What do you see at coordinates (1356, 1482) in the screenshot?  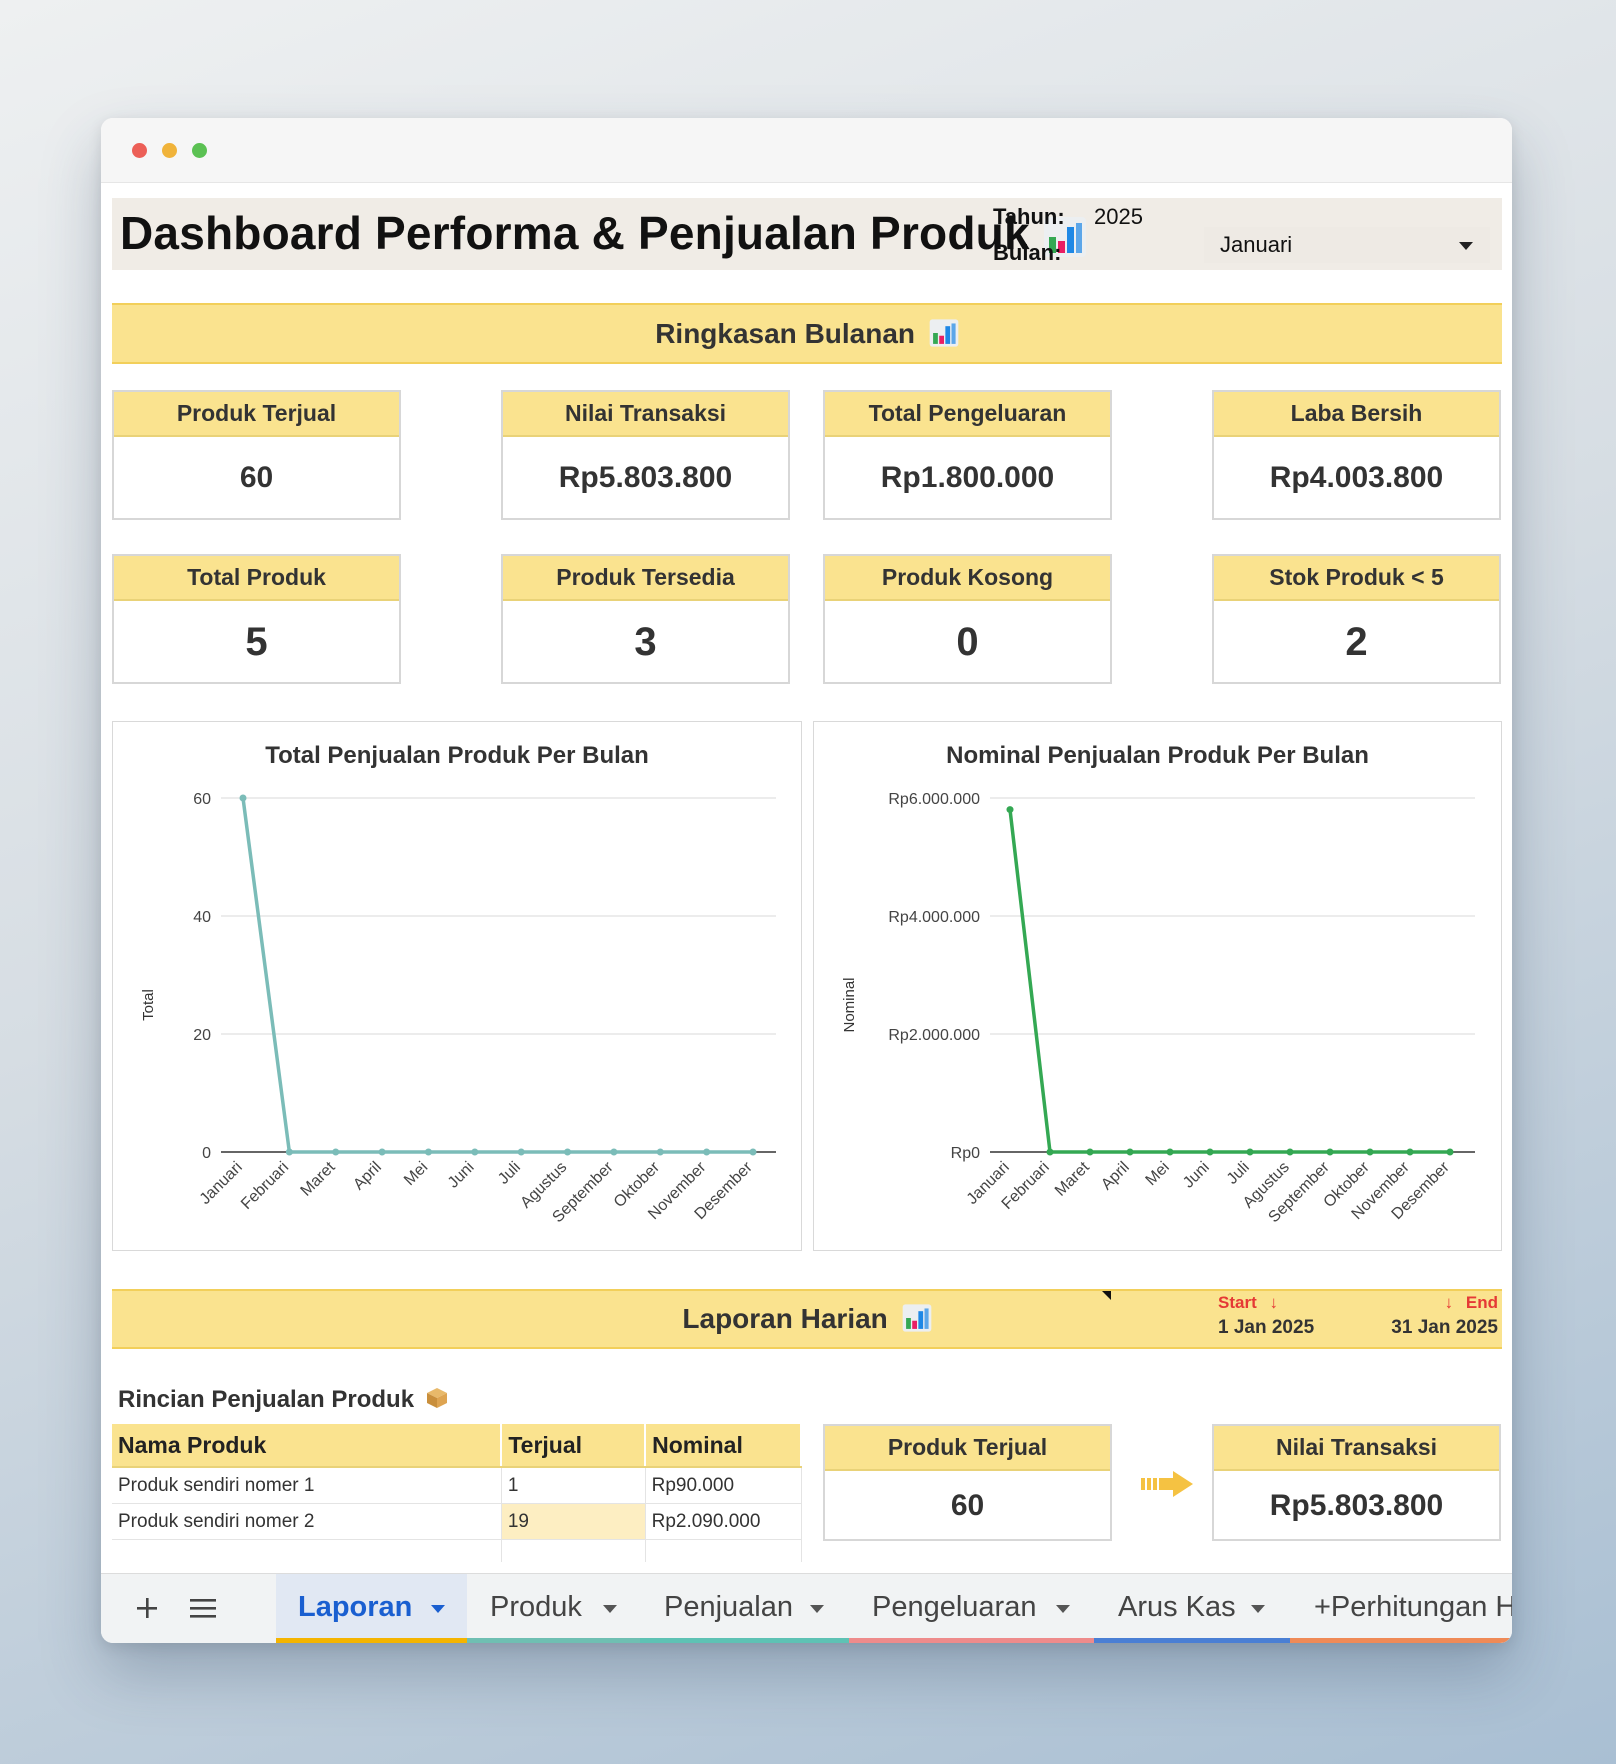 I see `daily-card-nilai-transaksi: Nilai Transaksi Rp5.803.800` at bounding box center [1356, 1482].